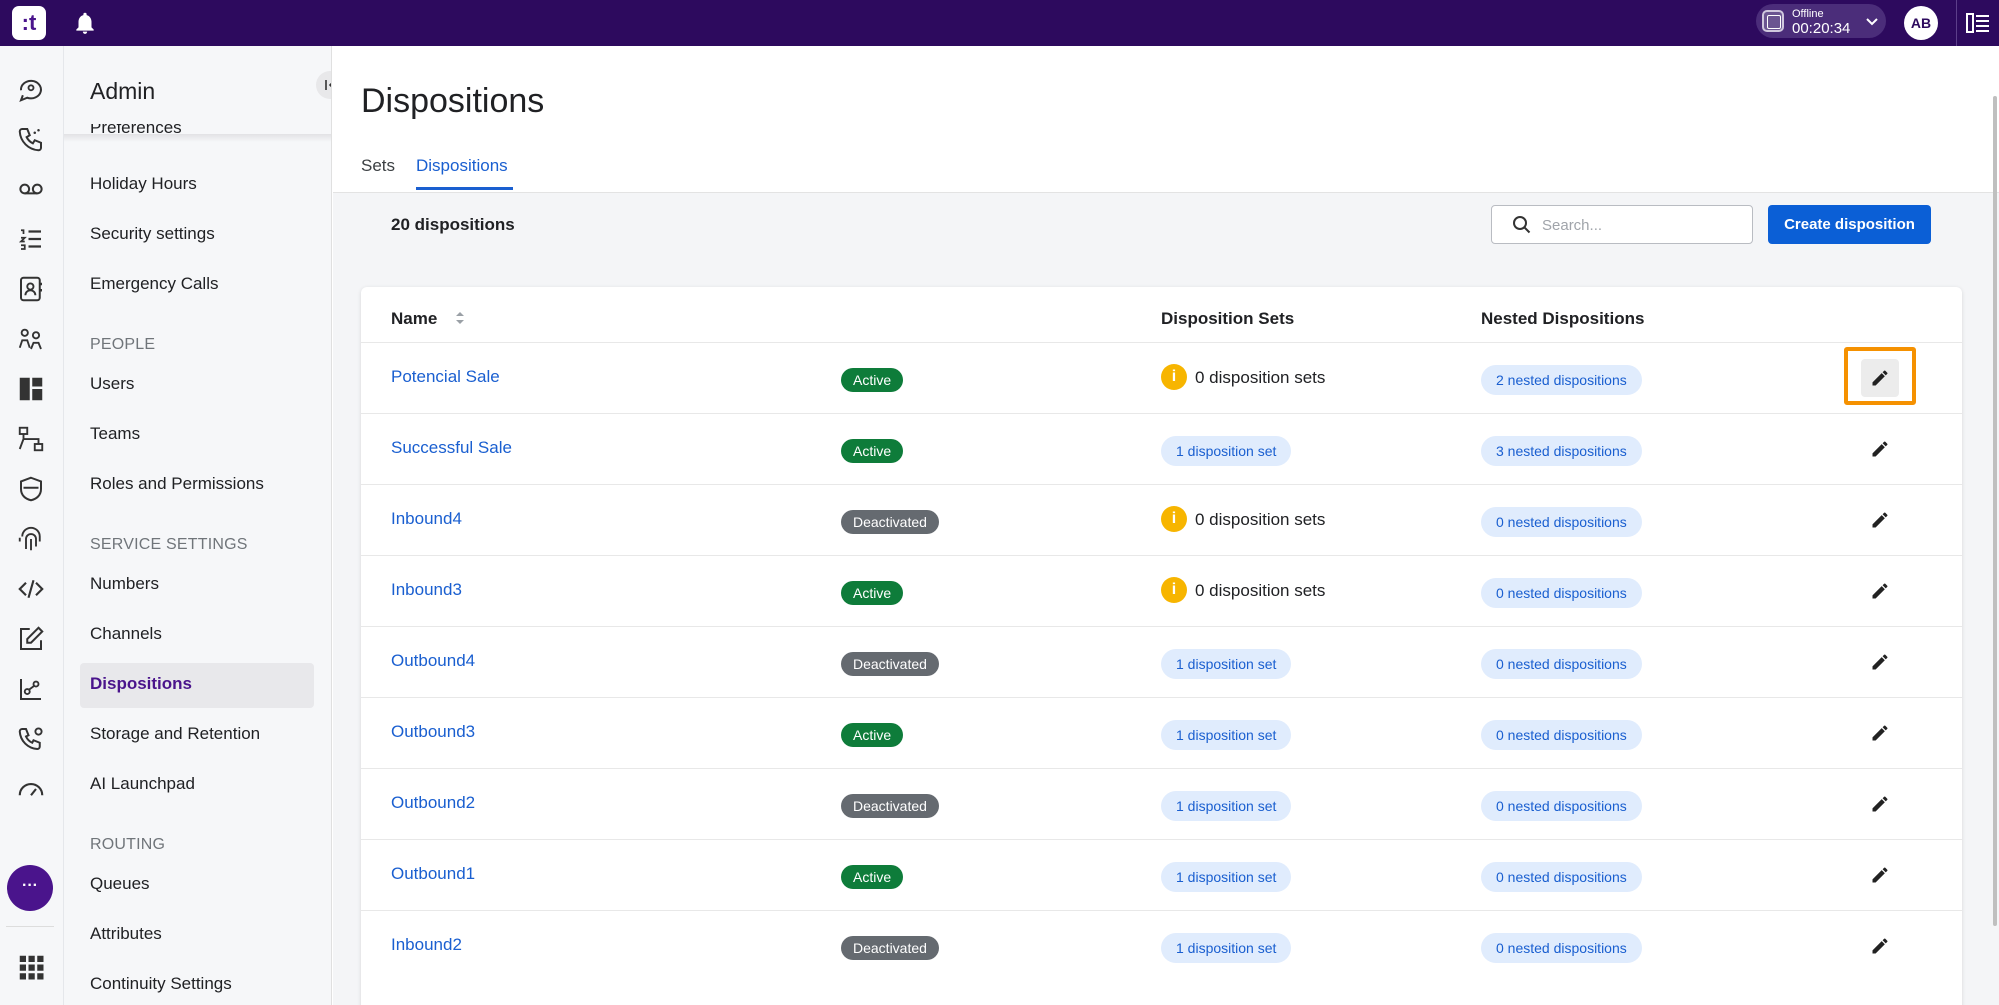 The height and width of the screenshot is (1005, 1999). What do you see at coordinates (142, 784) in the screenshot?
I see `sidebar-item-ai-launchpad: AI Launchpad` at bounding box center [142, 784].